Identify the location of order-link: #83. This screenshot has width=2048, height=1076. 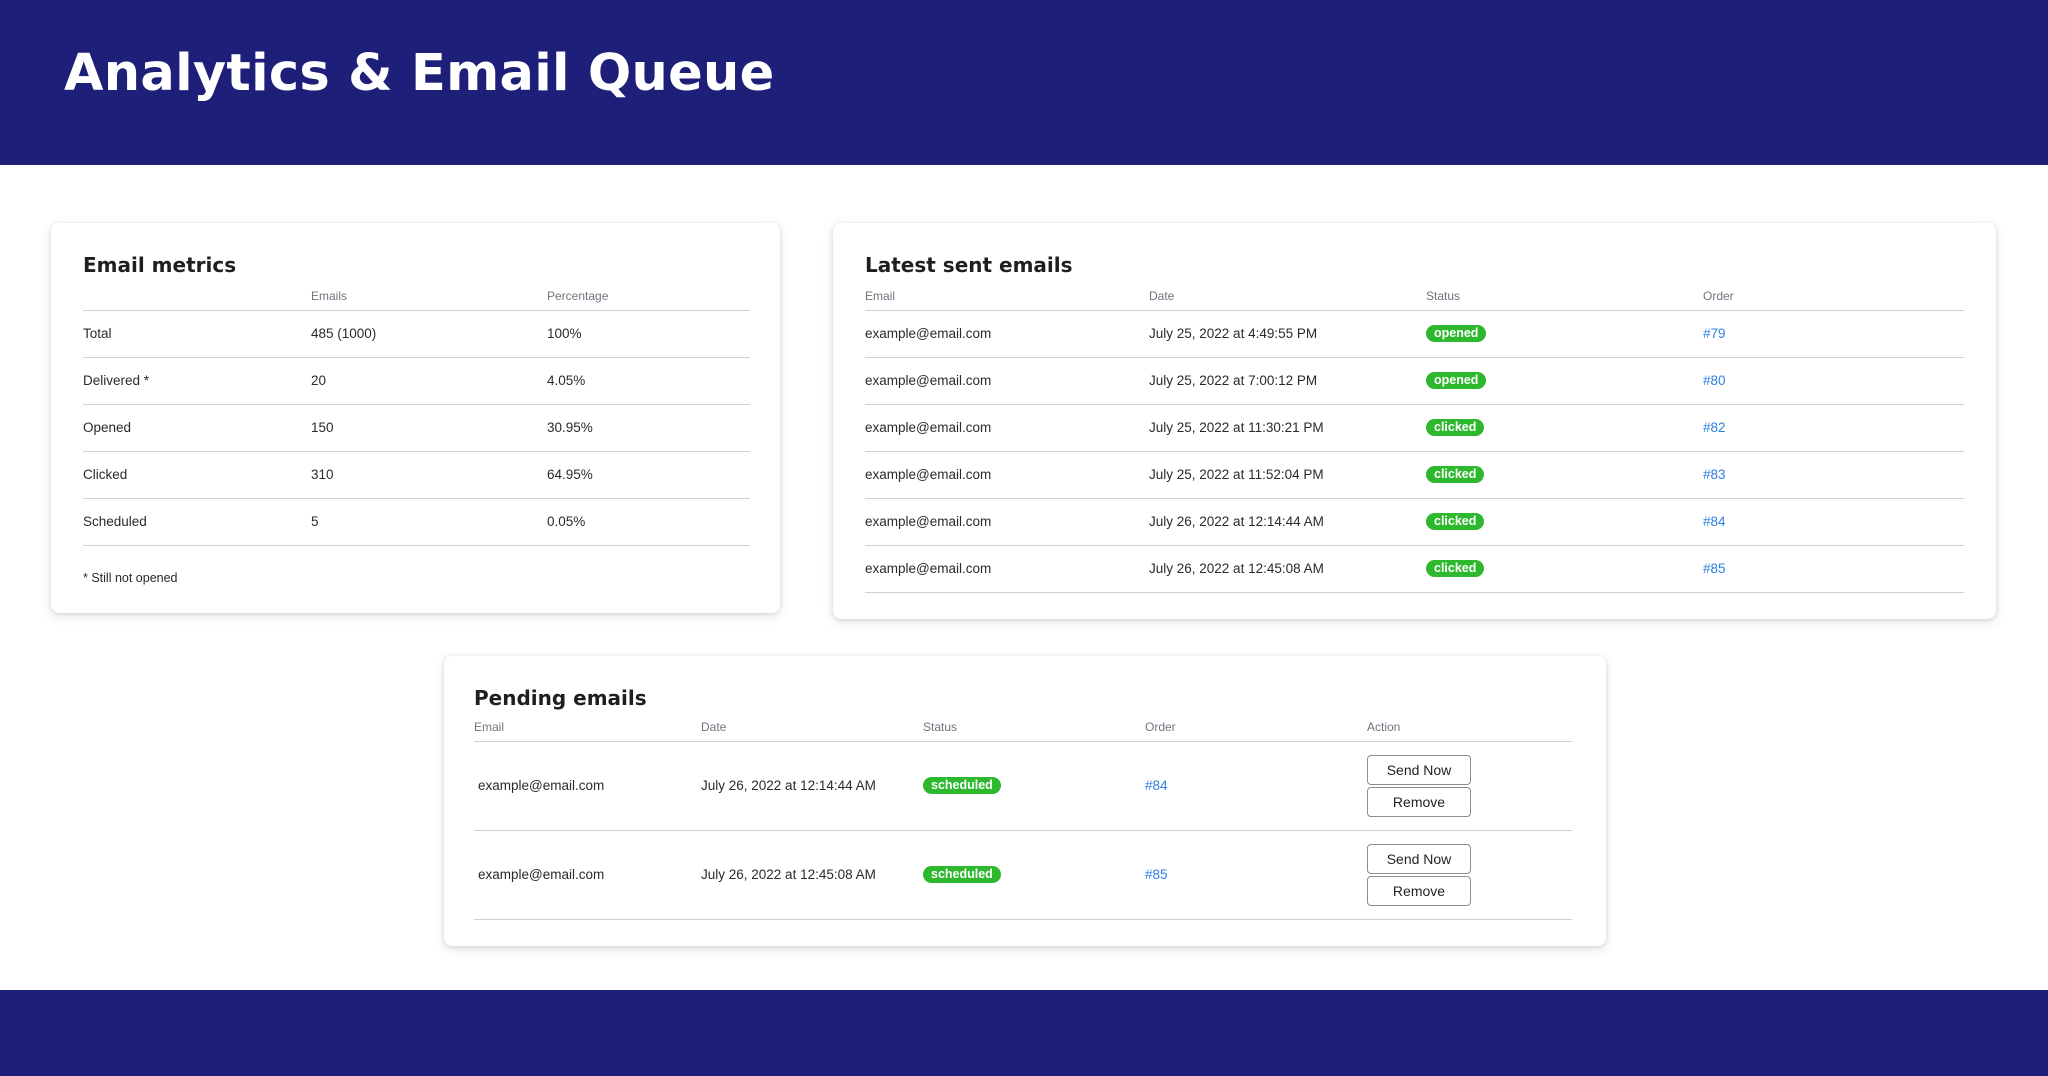
(1714, 474).